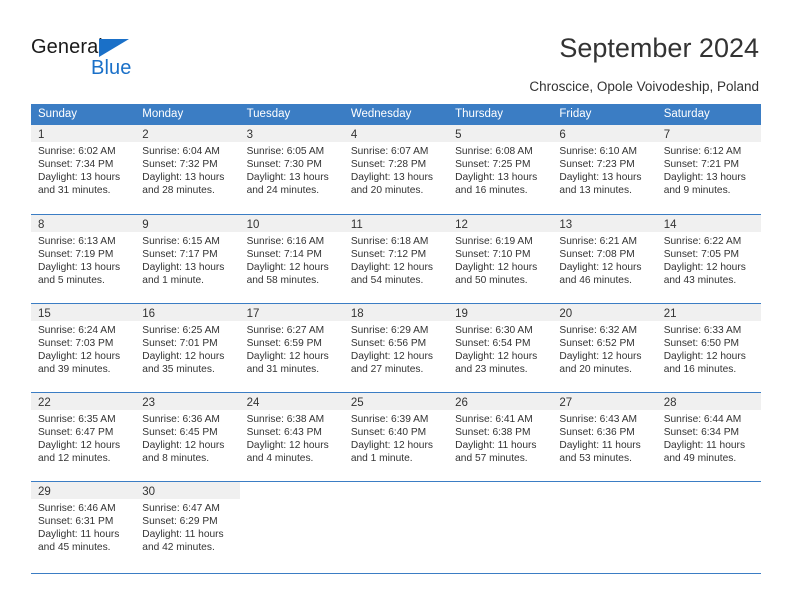 The height and width of the screenshot is (612, 792). What do you see at coordinates (284, 344) in the screenshot?
I see `sunset-text: Sunset: 6:59 PM` at bounding box center [284, 344].